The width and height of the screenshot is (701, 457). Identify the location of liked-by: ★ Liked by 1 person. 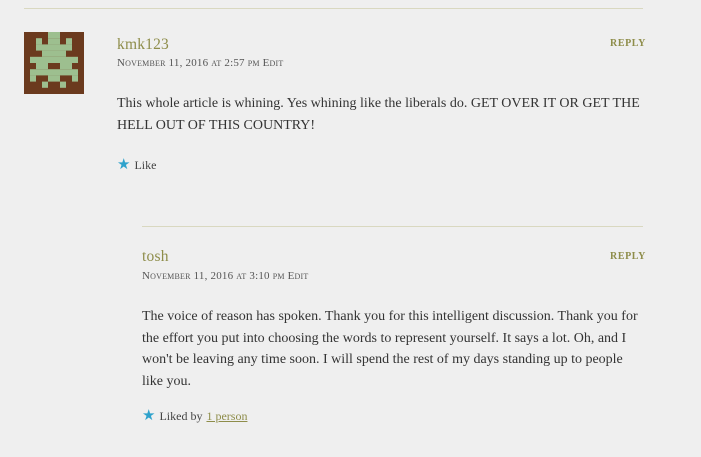
(194, 416).